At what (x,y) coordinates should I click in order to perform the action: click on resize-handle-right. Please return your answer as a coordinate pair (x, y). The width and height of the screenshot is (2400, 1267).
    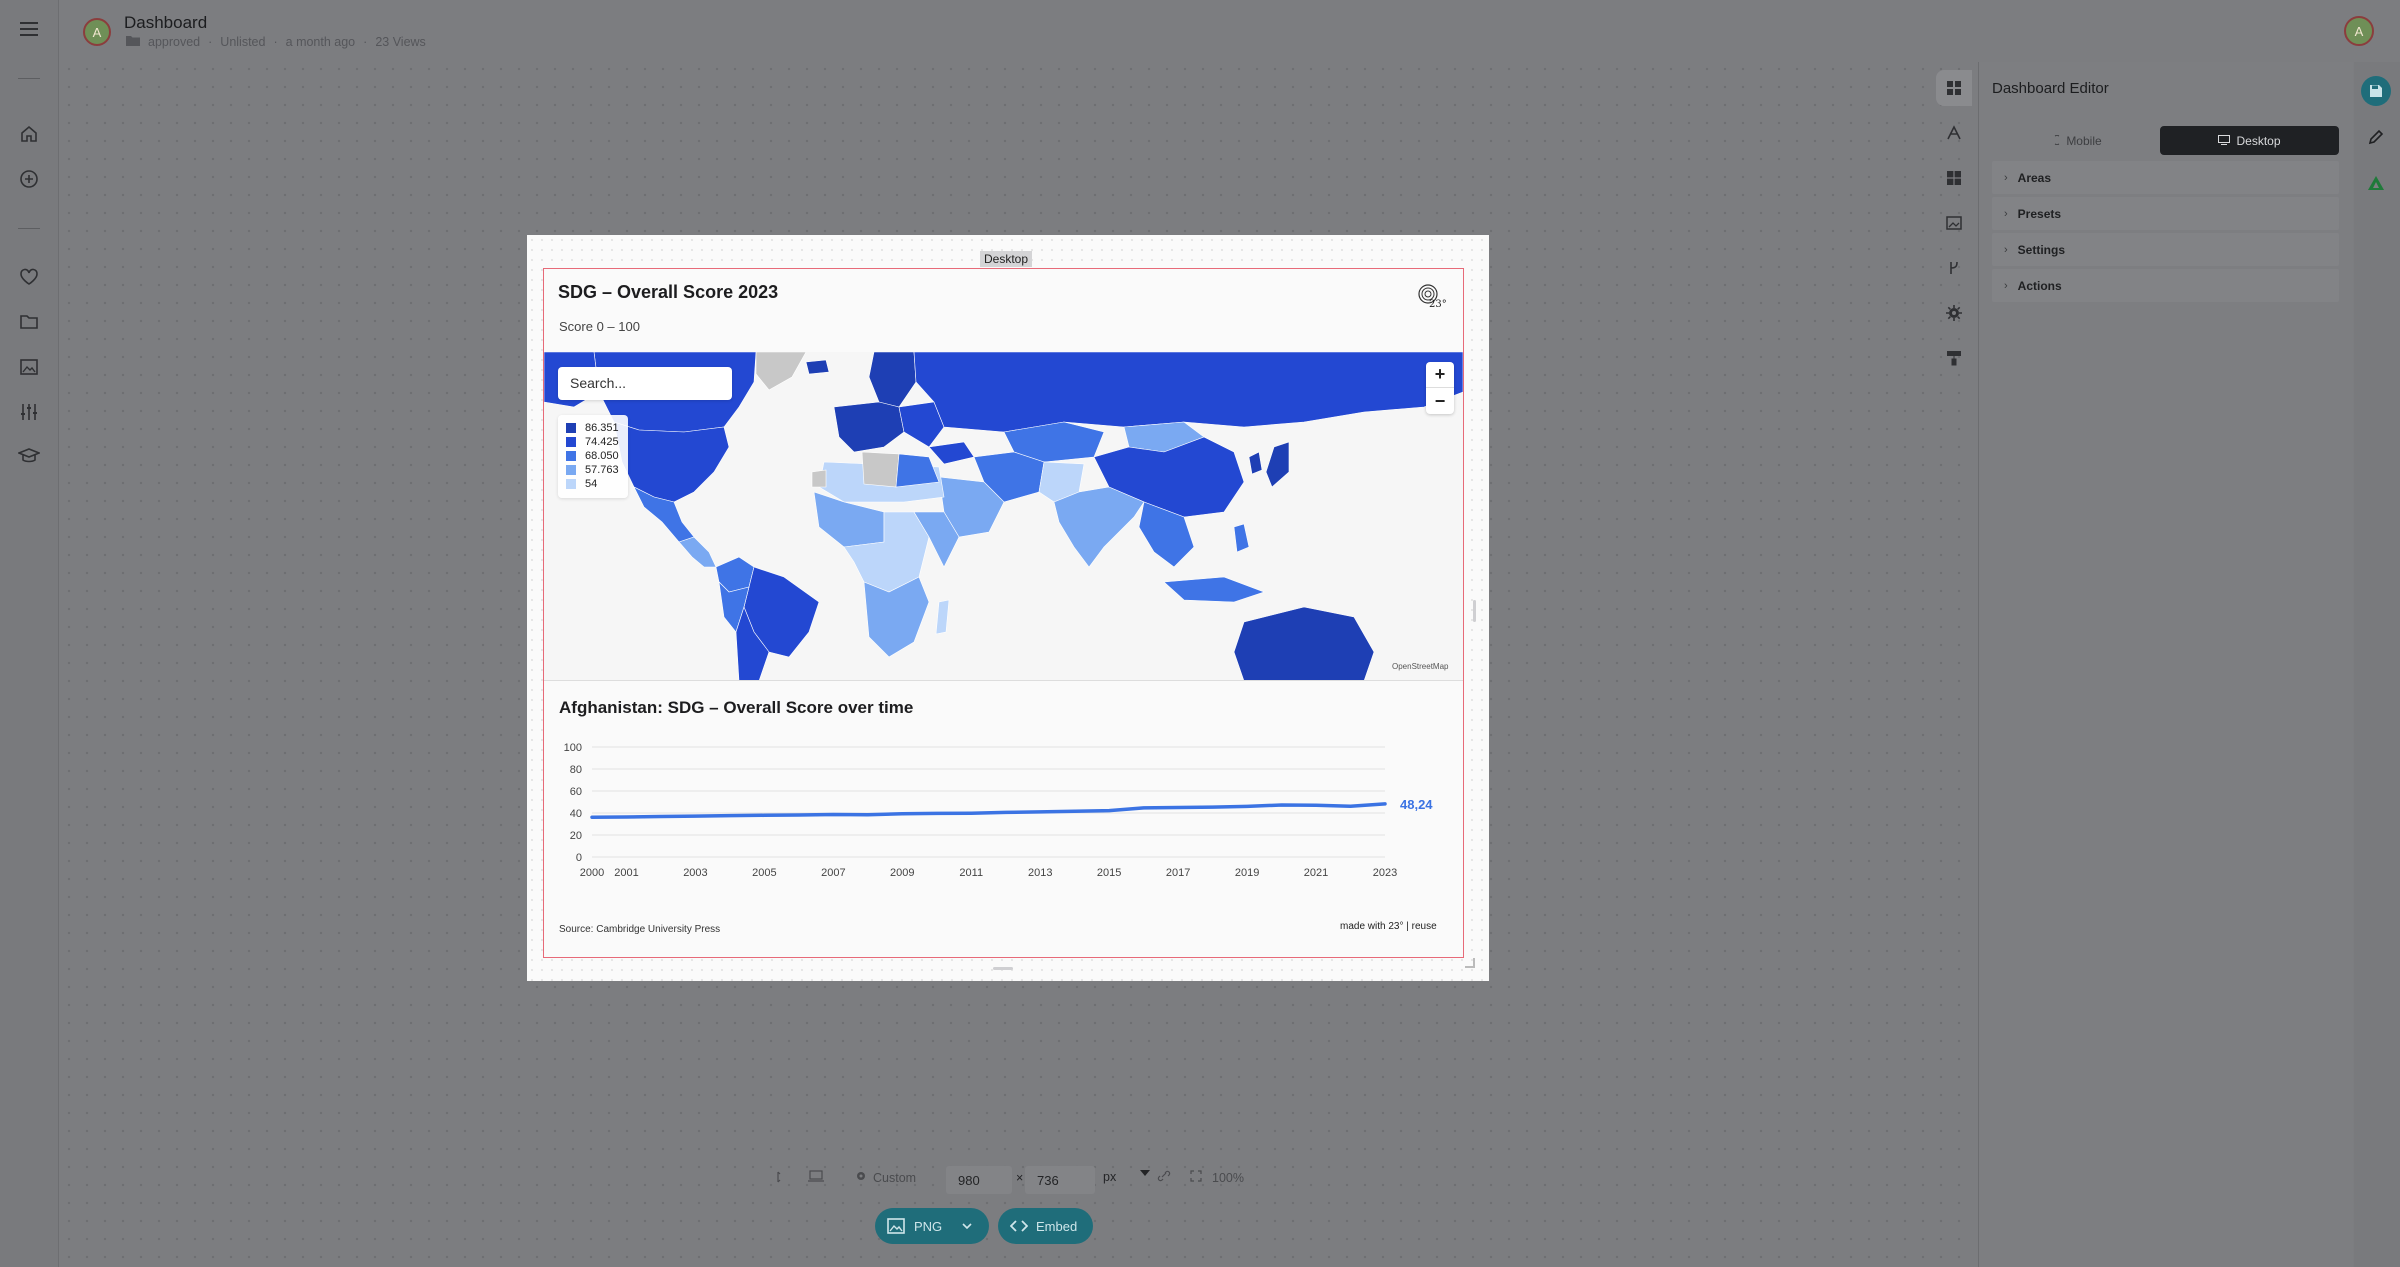
    Looking at the image, I should click on (1474, 611).